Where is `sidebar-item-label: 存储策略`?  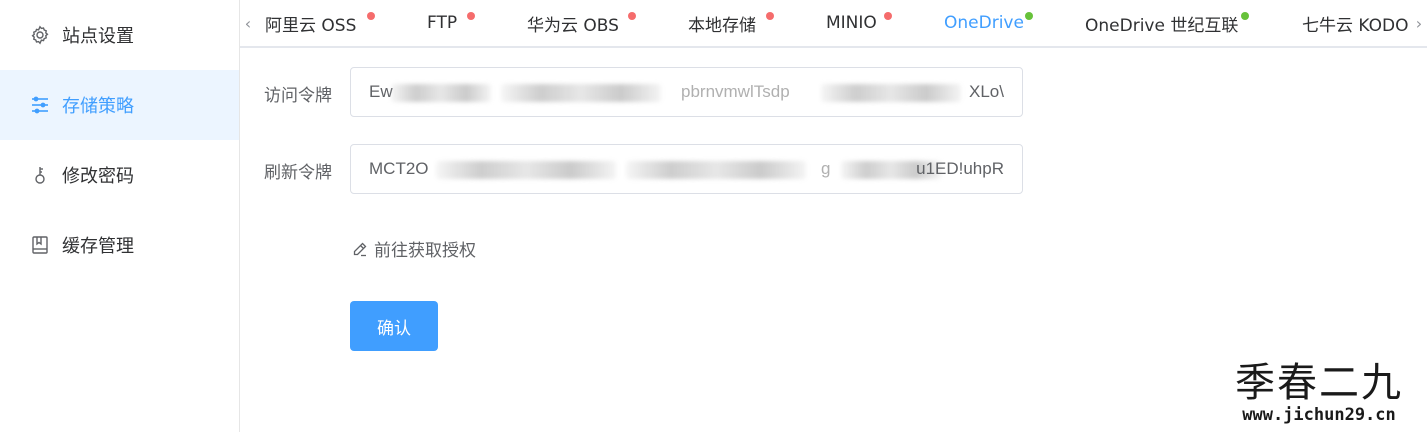
sidebar-item-label: 存储策略 is located at coordinates (98, 106).